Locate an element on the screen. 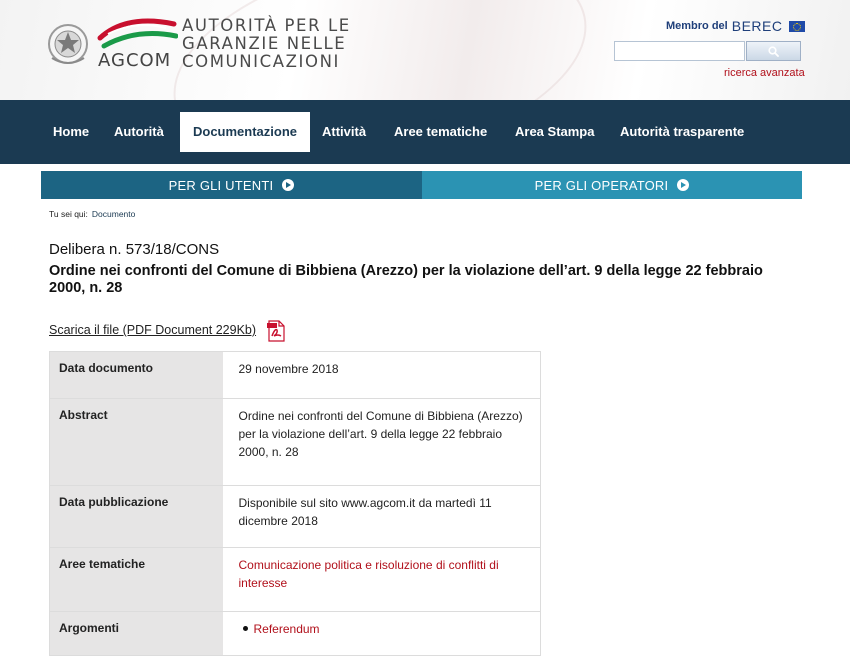 The width and height of the screenshot is (850, 671). operators-section-button: PER GLI OPERATORI is located at coordinates (612, 185).